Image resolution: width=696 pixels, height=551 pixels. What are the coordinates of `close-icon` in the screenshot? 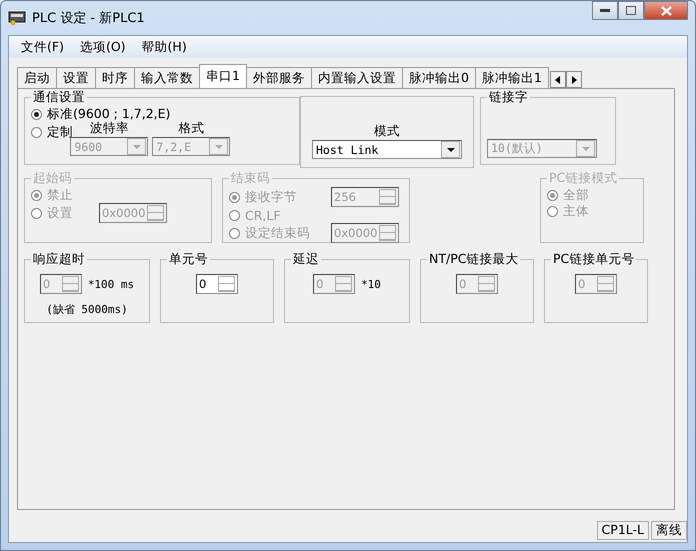 It's located at (666, 11).